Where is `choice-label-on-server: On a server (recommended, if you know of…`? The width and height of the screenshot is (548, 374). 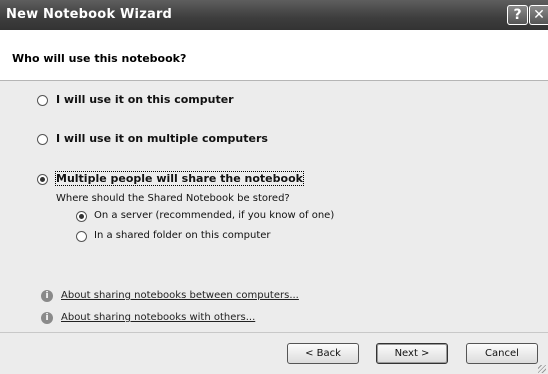
choice-label-on-server: On a server (recommended, if you know of… is located at coordinates (214, 215).